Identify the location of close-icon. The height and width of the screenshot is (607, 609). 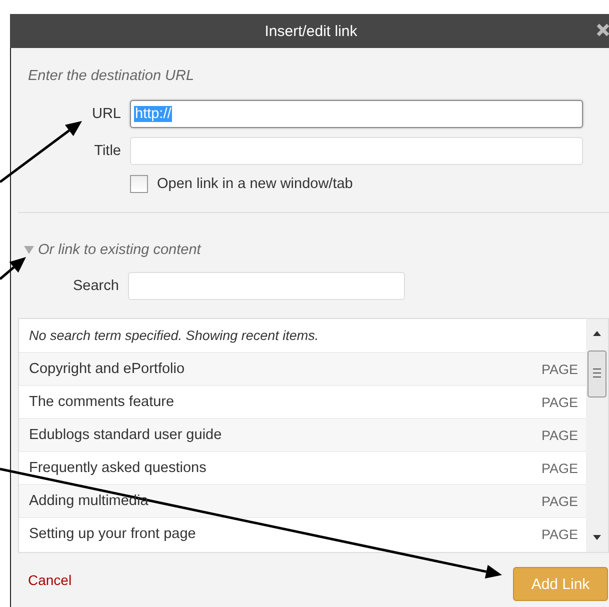
(602, 30).